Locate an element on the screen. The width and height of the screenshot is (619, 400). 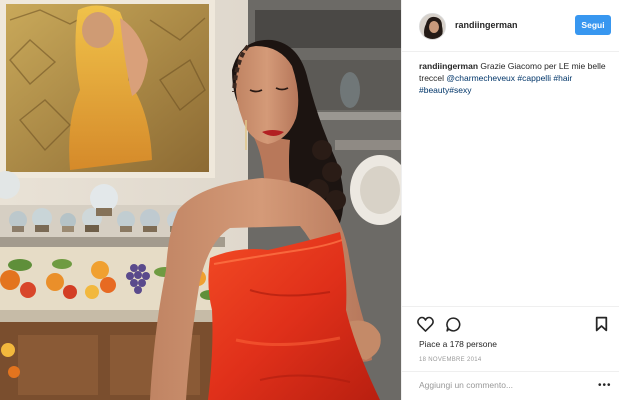
avatar-image is located at coordinates (432, 26).